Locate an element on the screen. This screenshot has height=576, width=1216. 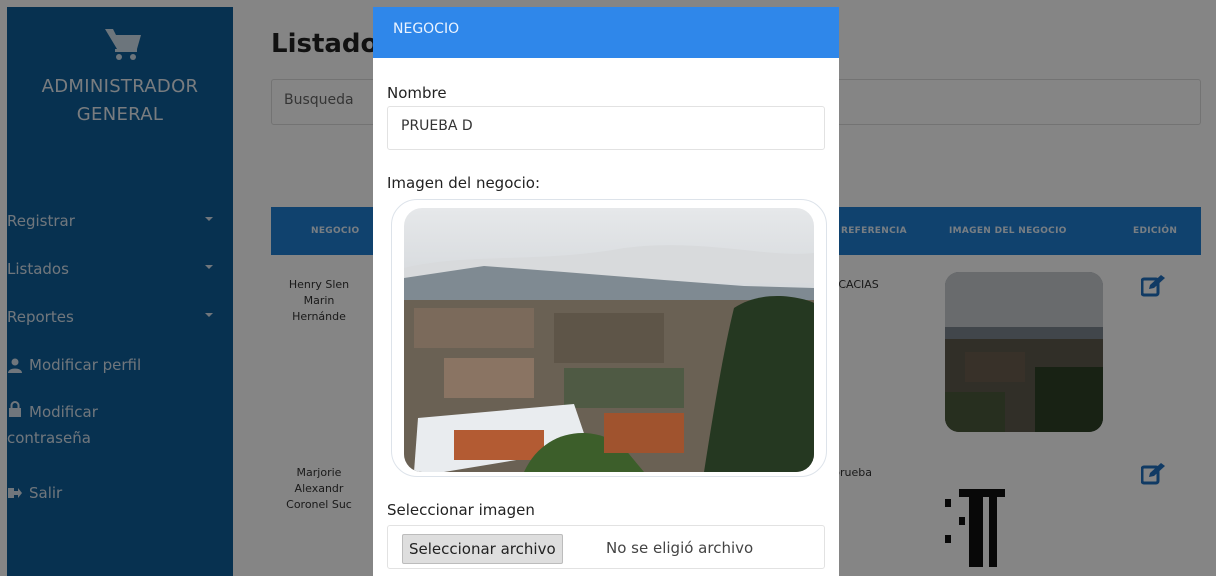
modal-header: NEGOCIO is located at coordinates (606, 32).